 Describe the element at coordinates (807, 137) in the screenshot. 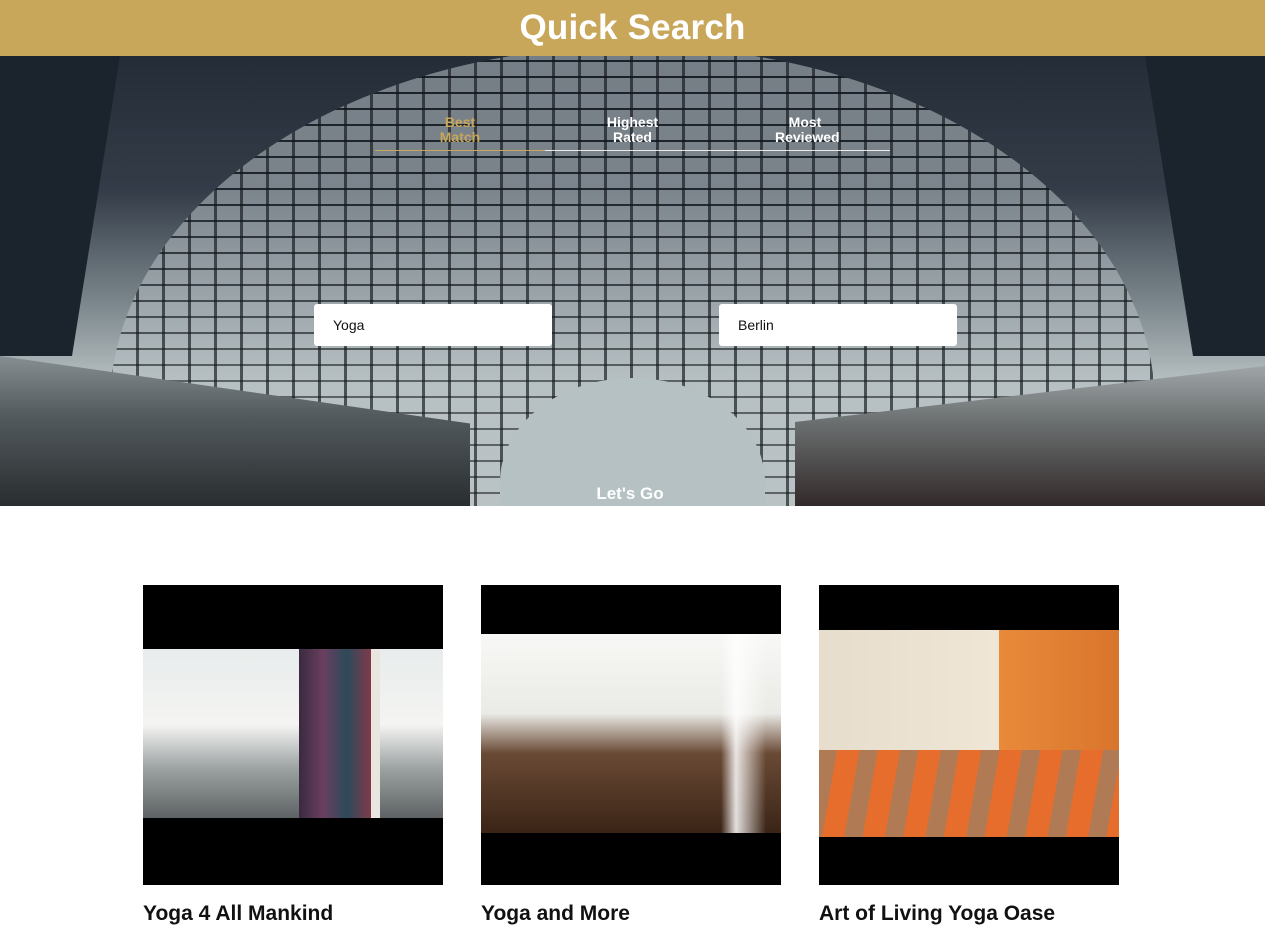

I see `tab-label-line2: Reviewed` at that location.